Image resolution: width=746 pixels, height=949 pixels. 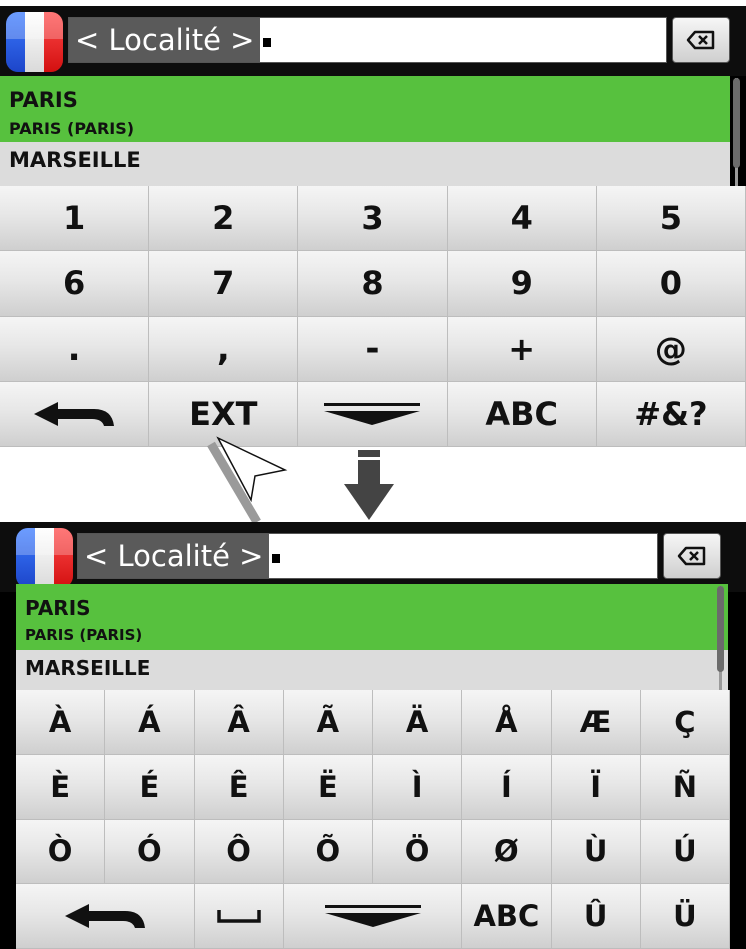 I want to click on key: Ï, so click(x=596, y=787).